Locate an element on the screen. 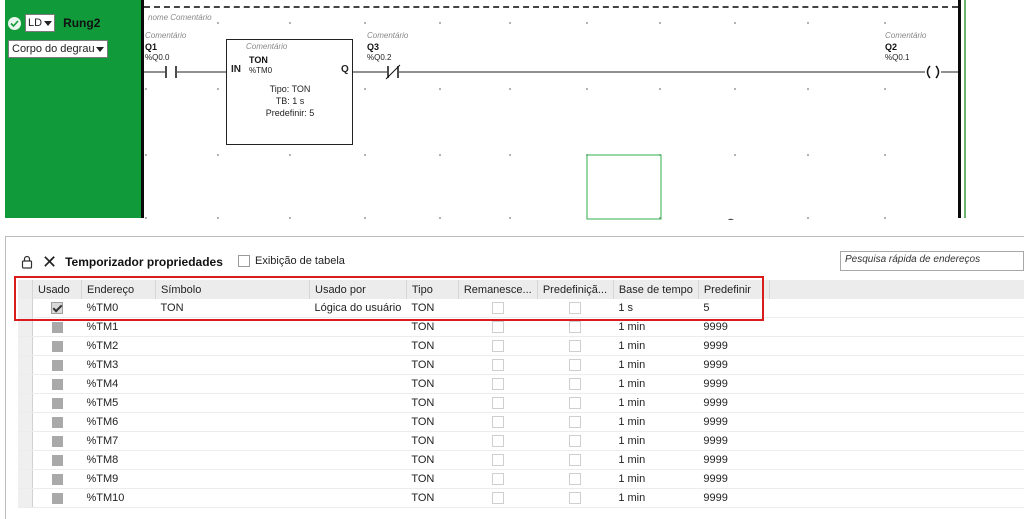 This screenshot has width=1024, height=519. q2-address: %Q0.1 is located at coordinates (897, 57).